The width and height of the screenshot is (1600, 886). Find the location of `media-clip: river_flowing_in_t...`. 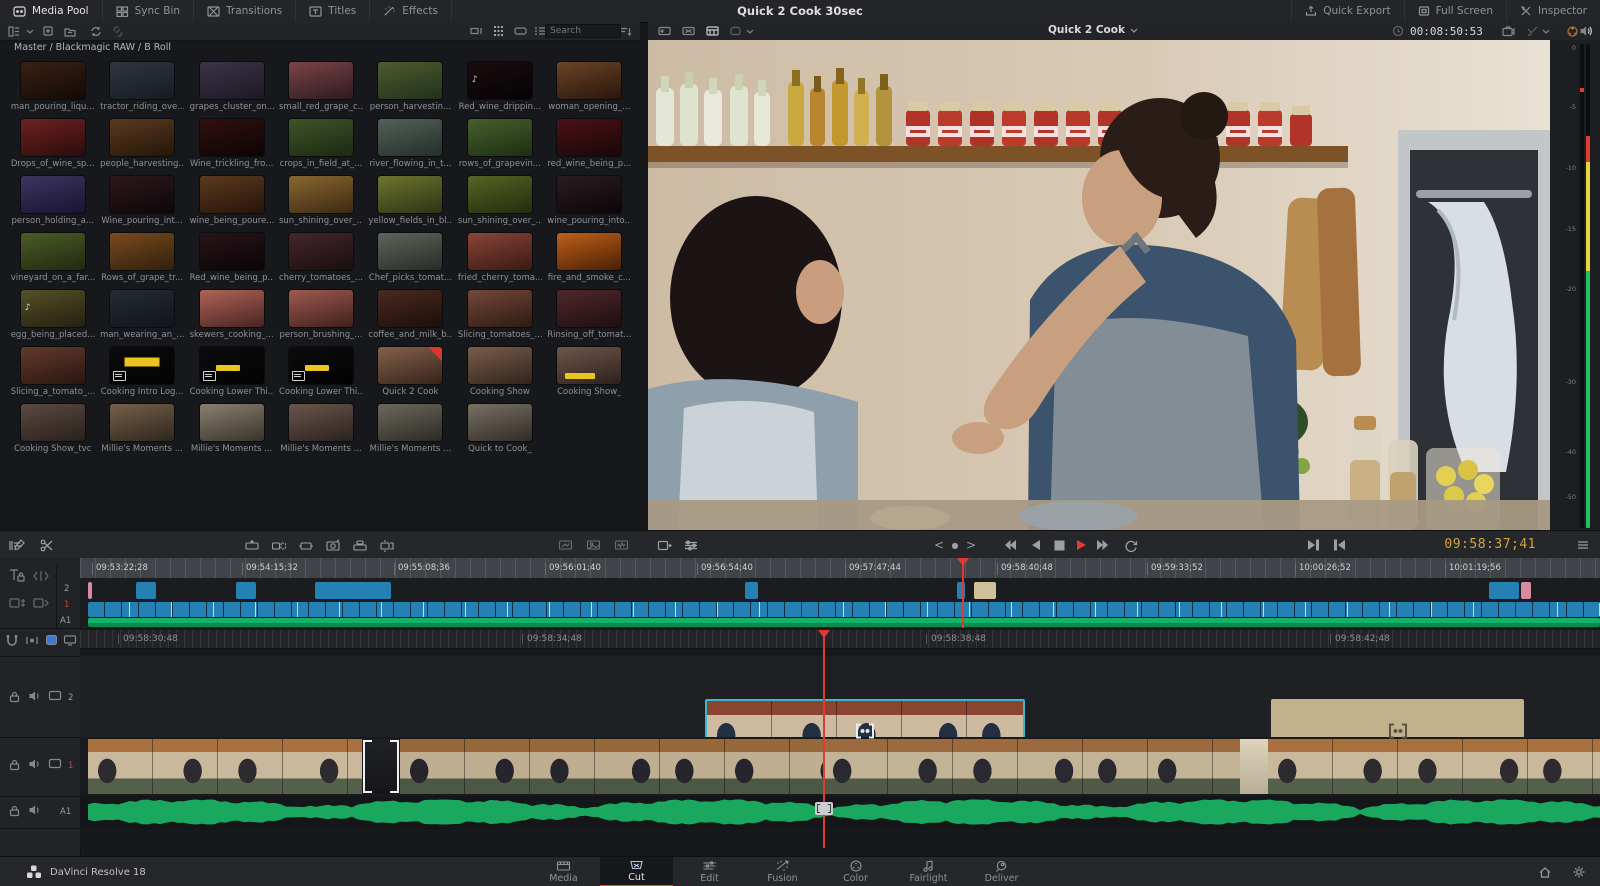

media-clip: river_flowing_in_t... is located at coordinates (410, 146).